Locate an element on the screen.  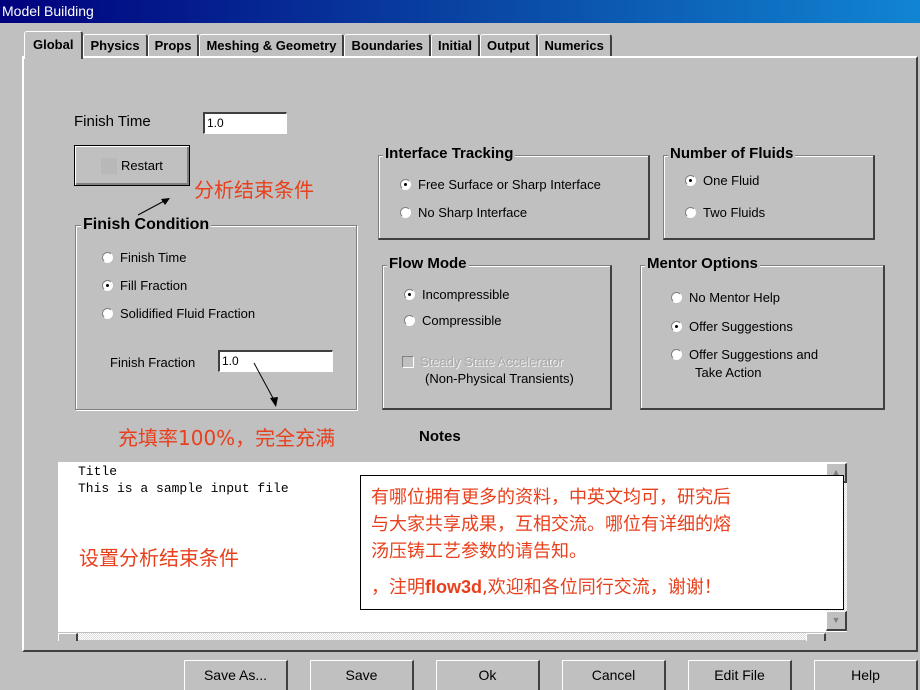
radio-label: Free Surface or Sharp Interface is located at coordinates (509, 184).